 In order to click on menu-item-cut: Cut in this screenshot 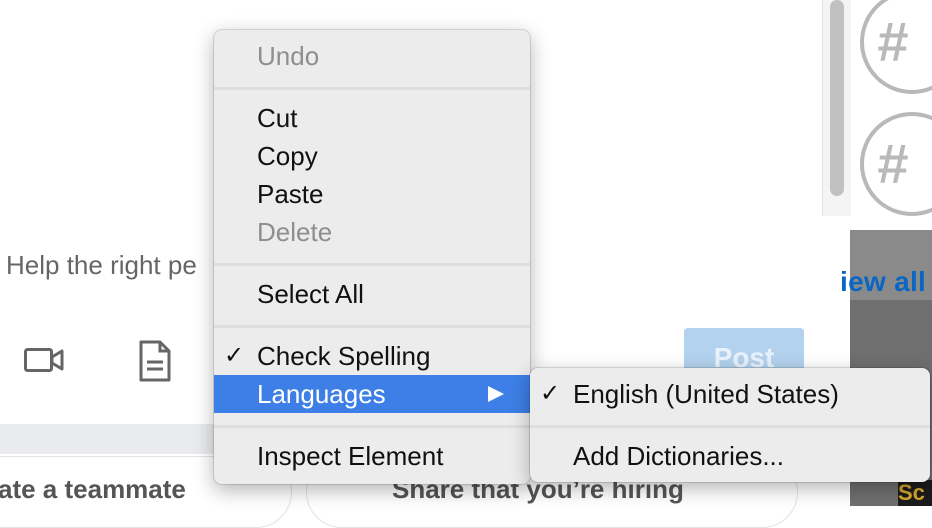, I will do `click(372, 118)`.